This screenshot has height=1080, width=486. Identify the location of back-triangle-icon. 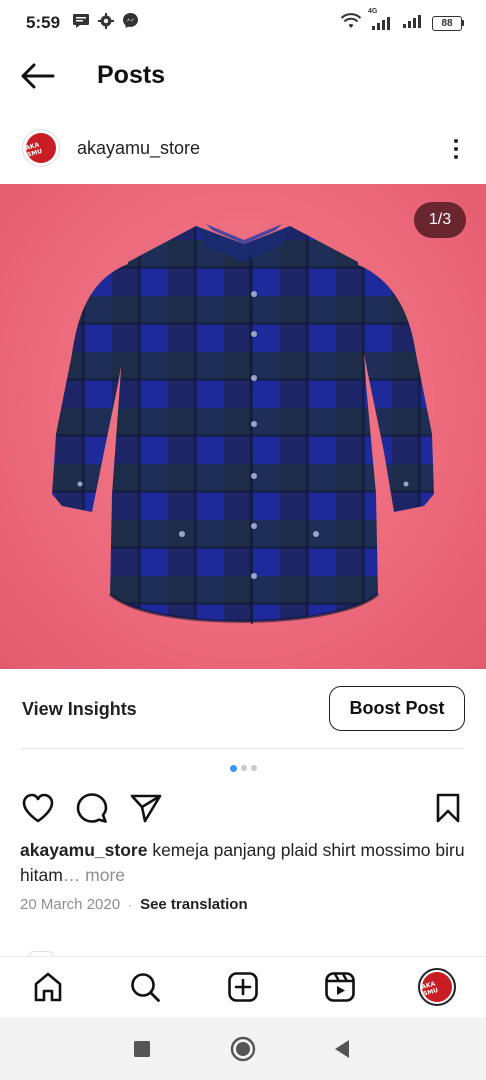
(342, 1049).